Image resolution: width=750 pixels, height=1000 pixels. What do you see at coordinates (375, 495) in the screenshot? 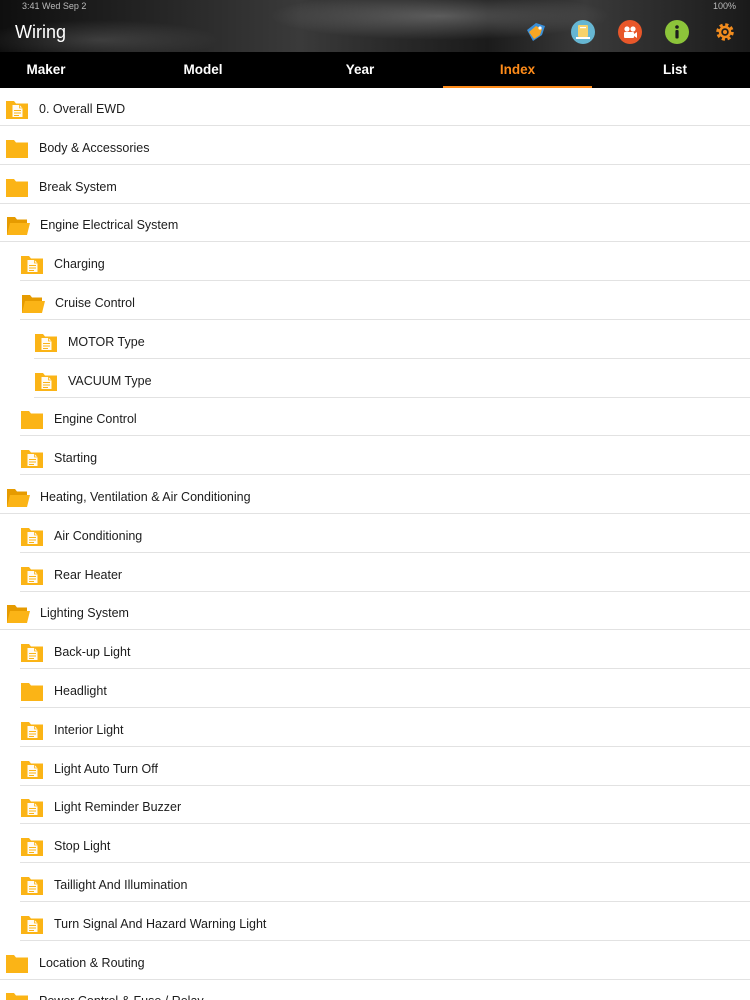
I see `tree-item-row: Heating, Ventilation & Air Conditioning` at bounding box center [375, 495].